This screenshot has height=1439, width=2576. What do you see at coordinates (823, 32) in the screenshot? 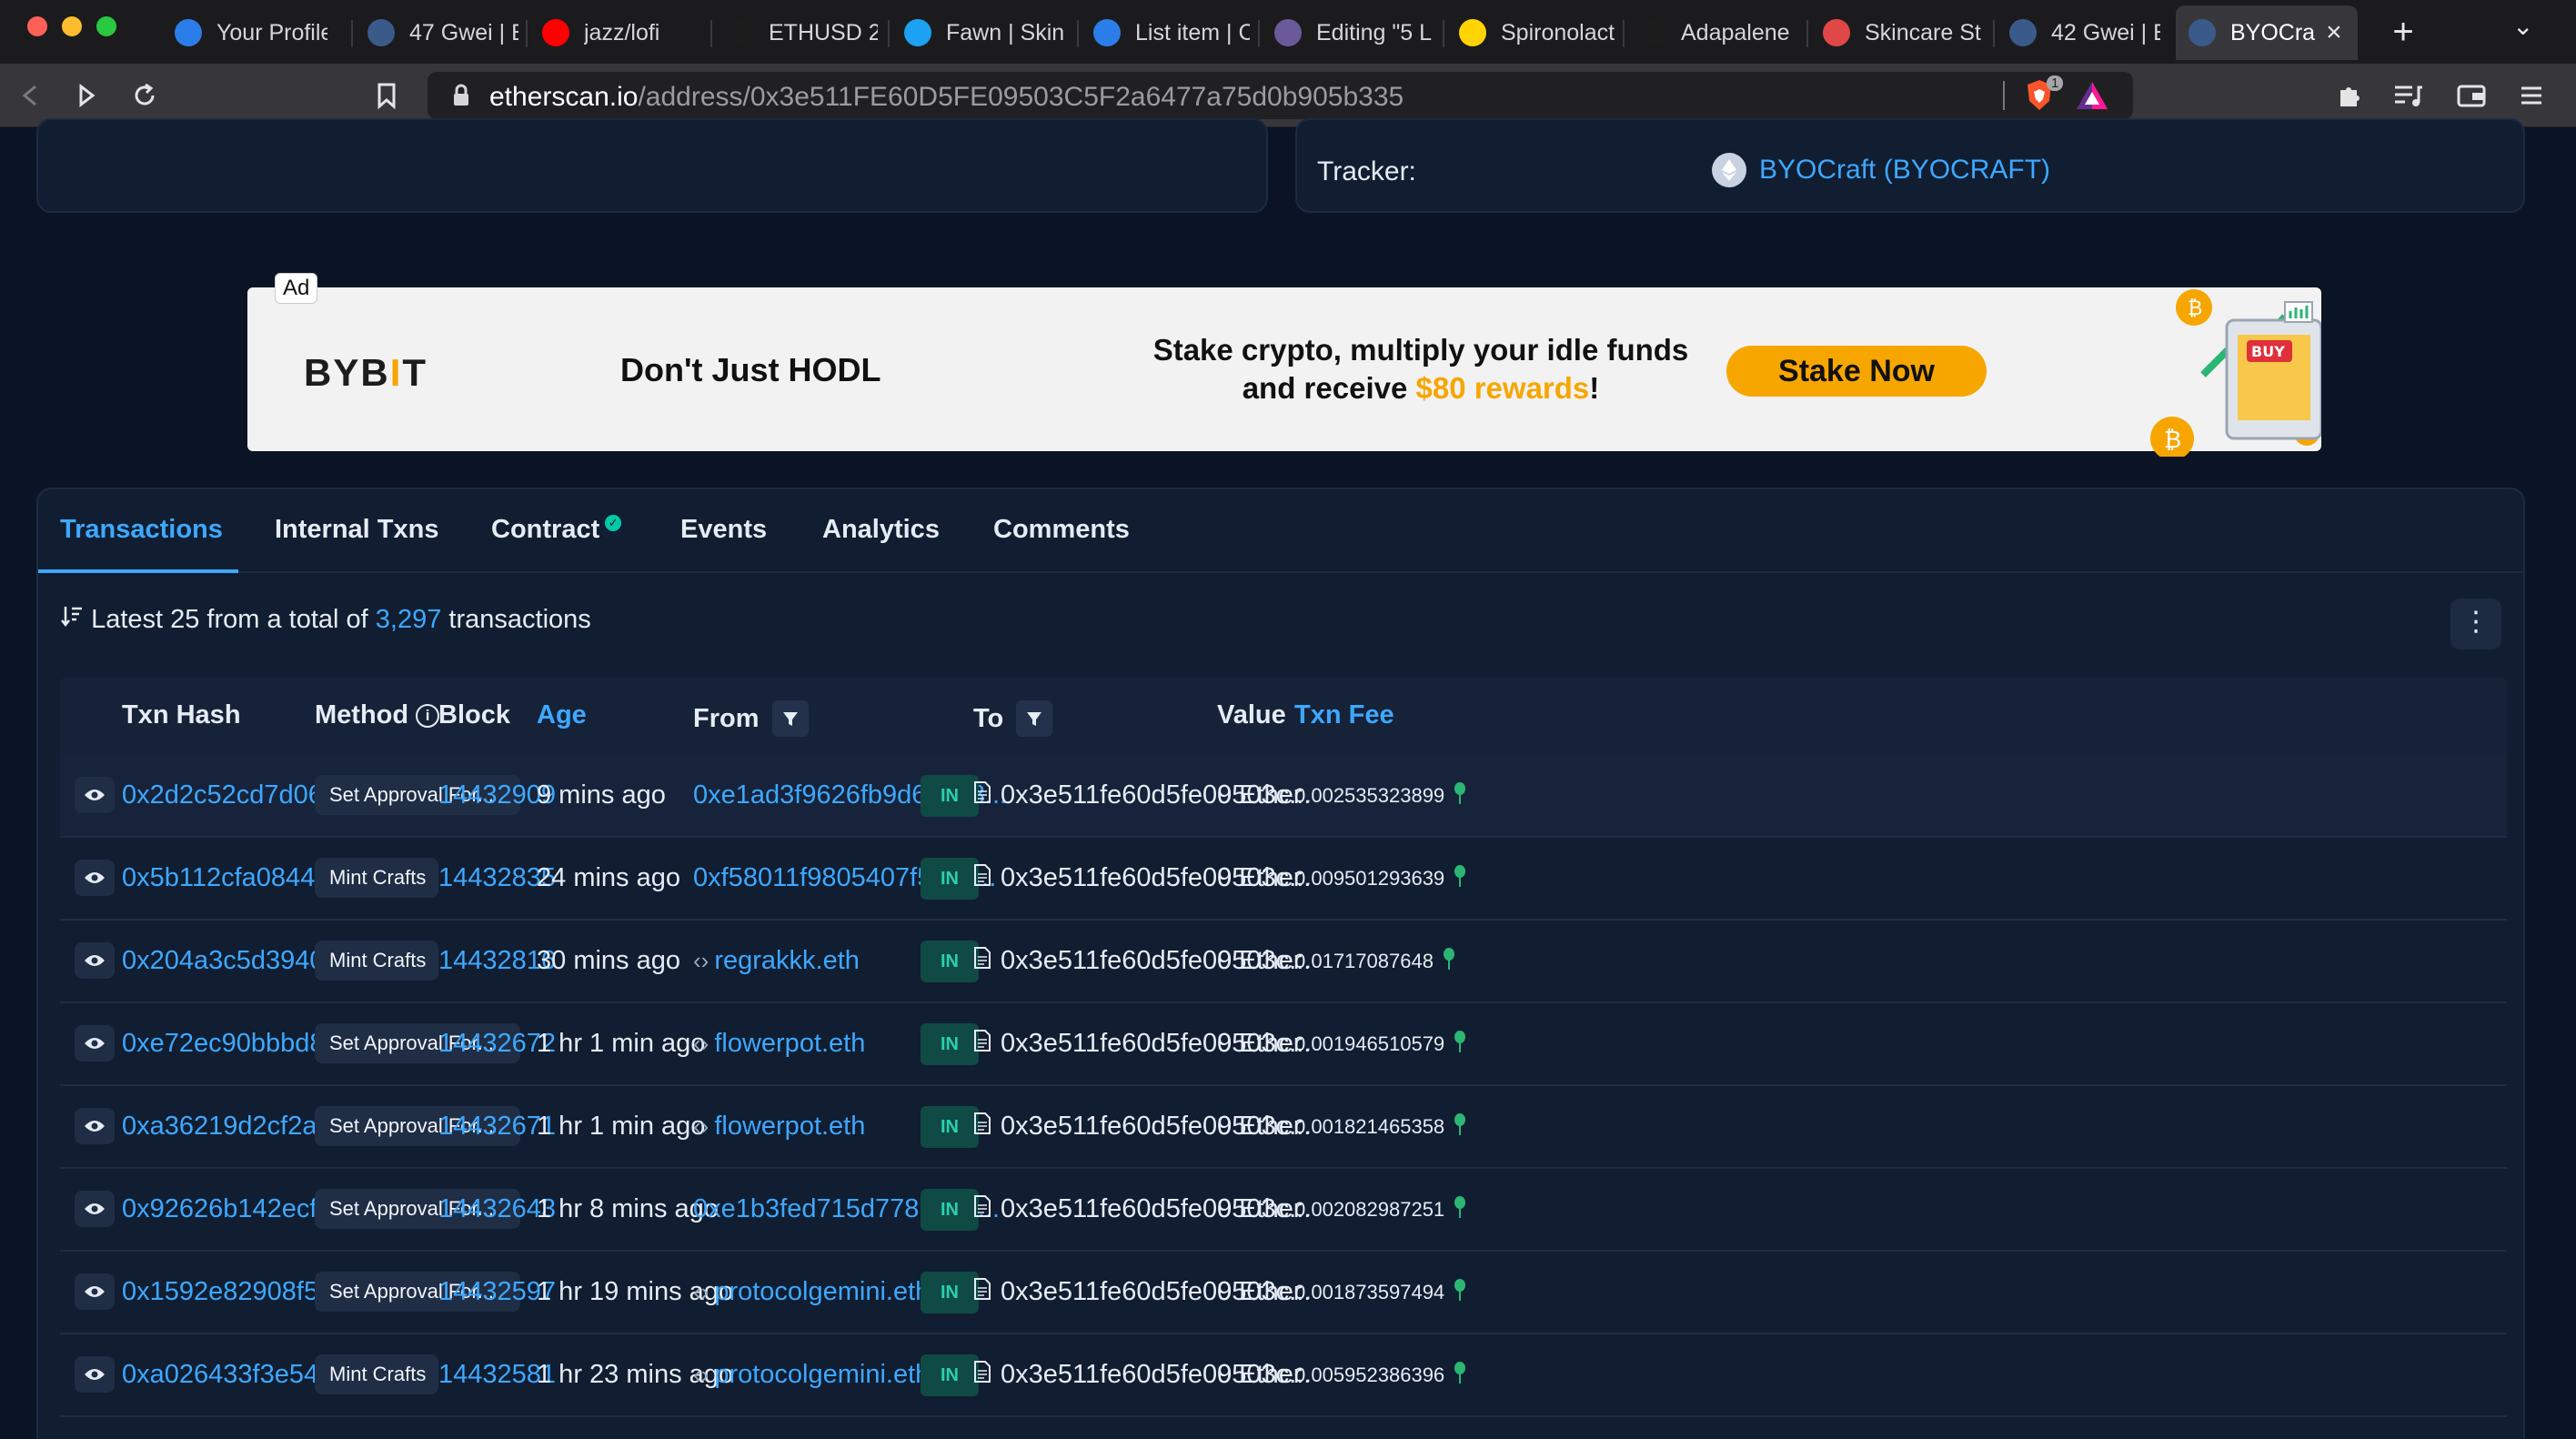
I see `tab-title: ETHUSD 29` at bounding box center [823, 32].